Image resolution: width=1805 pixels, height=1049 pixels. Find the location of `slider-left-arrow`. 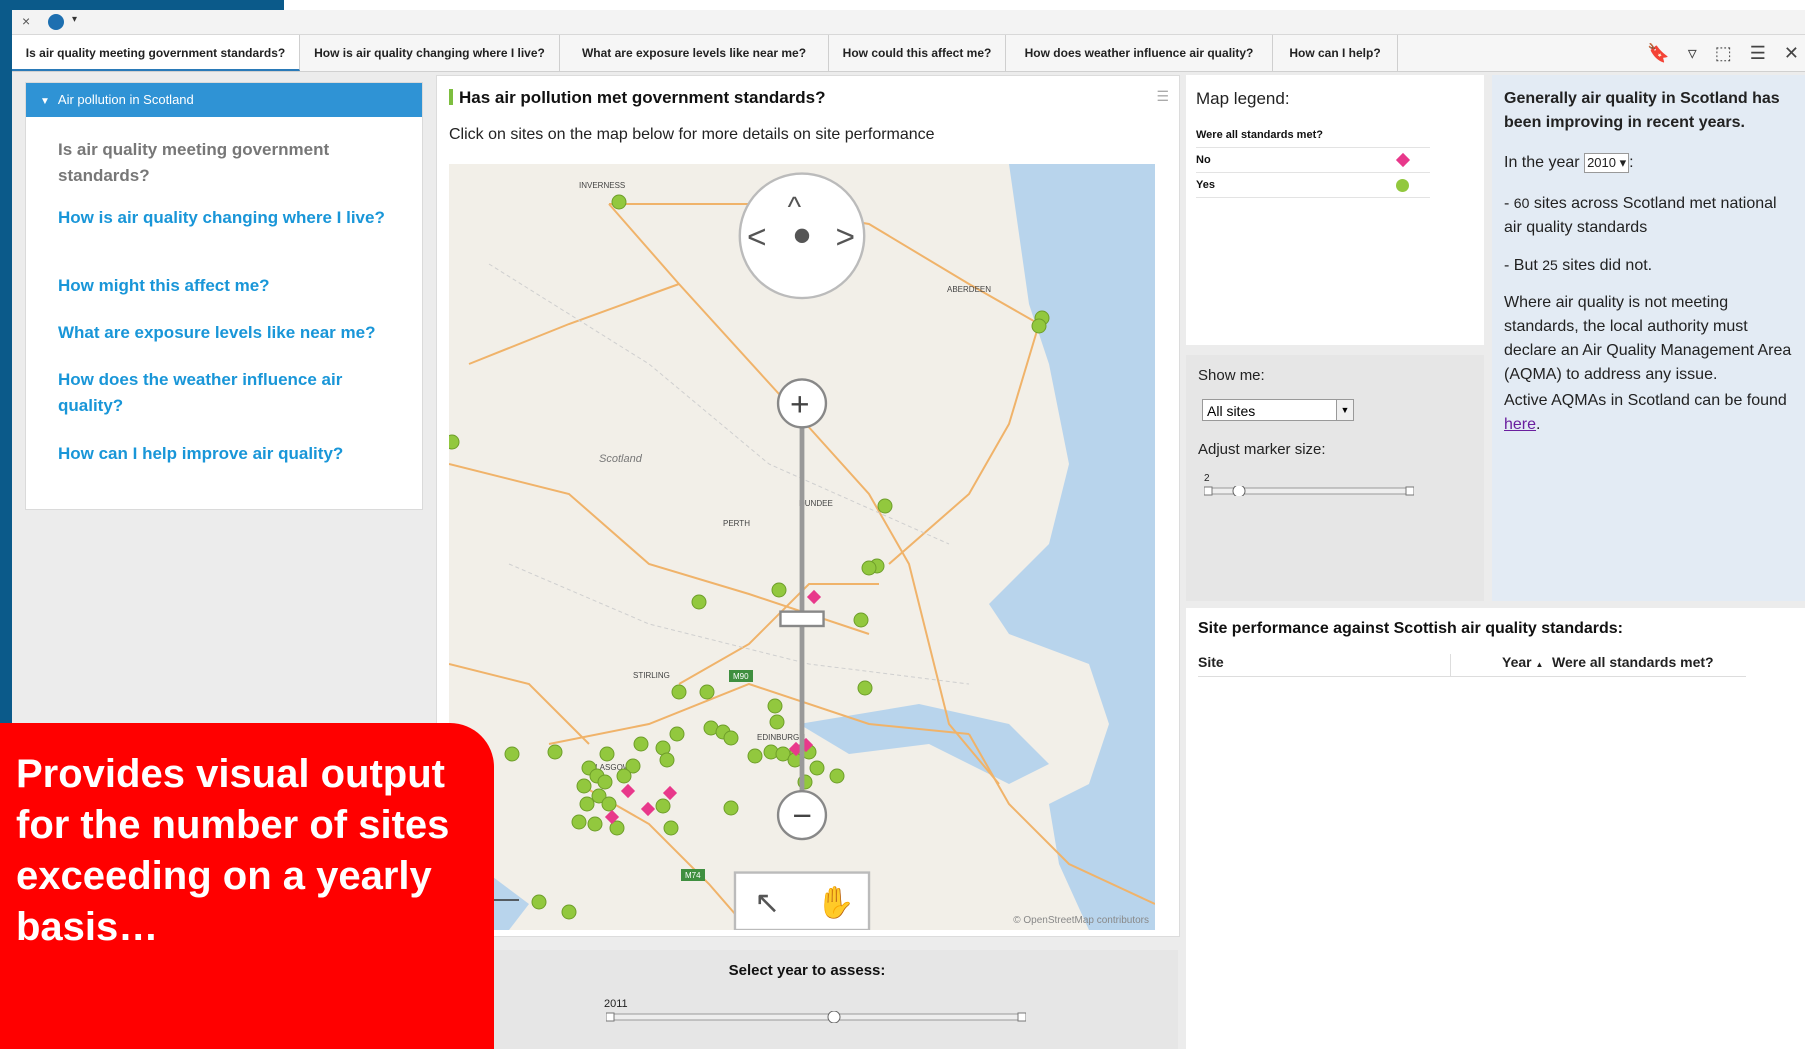

slider-left-arrow is located at coordinates (1208, 491).